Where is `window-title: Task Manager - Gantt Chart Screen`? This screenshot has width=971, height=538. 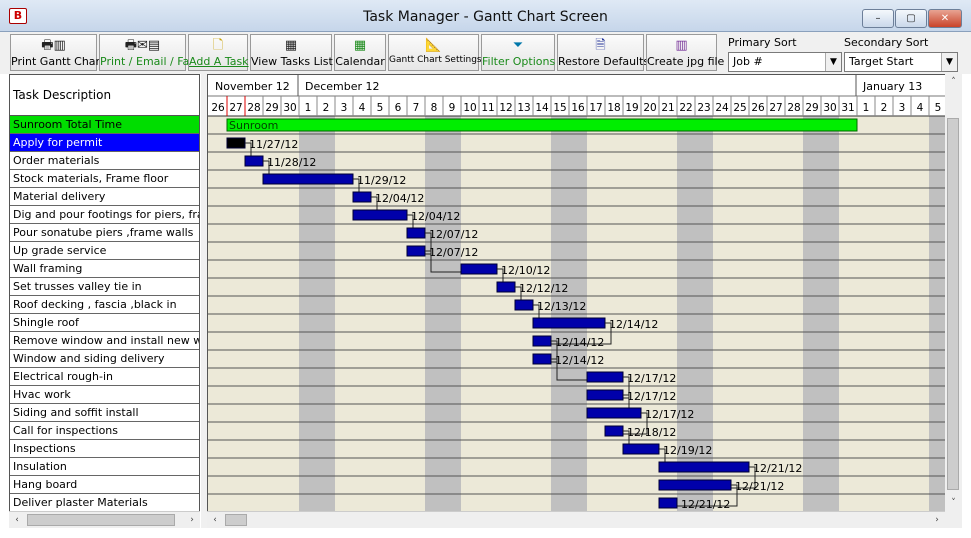 window-title: Task Manager - Gantt Chart Screen is located at coordinates (485, 17).